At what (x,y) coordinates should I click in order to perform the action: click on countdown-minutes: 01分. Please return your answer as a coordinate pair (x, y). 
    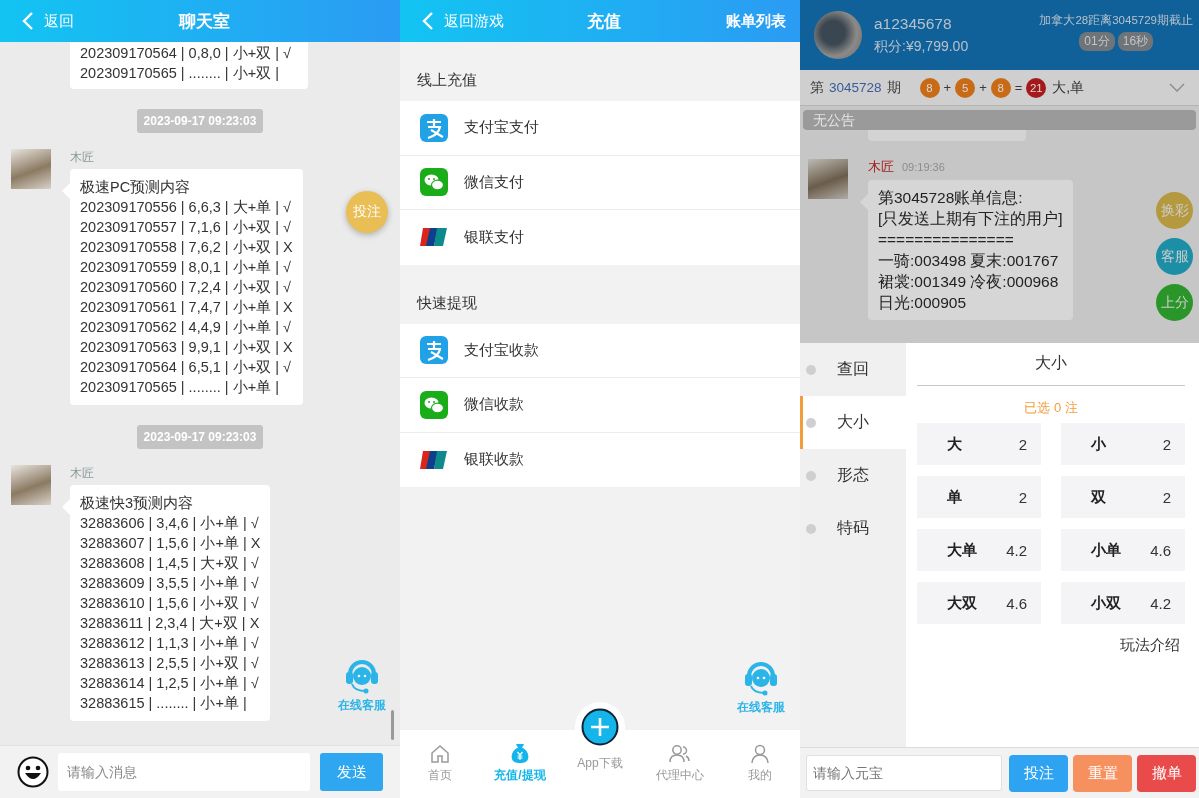
    Looking at the image, I should click on (1097, 41).